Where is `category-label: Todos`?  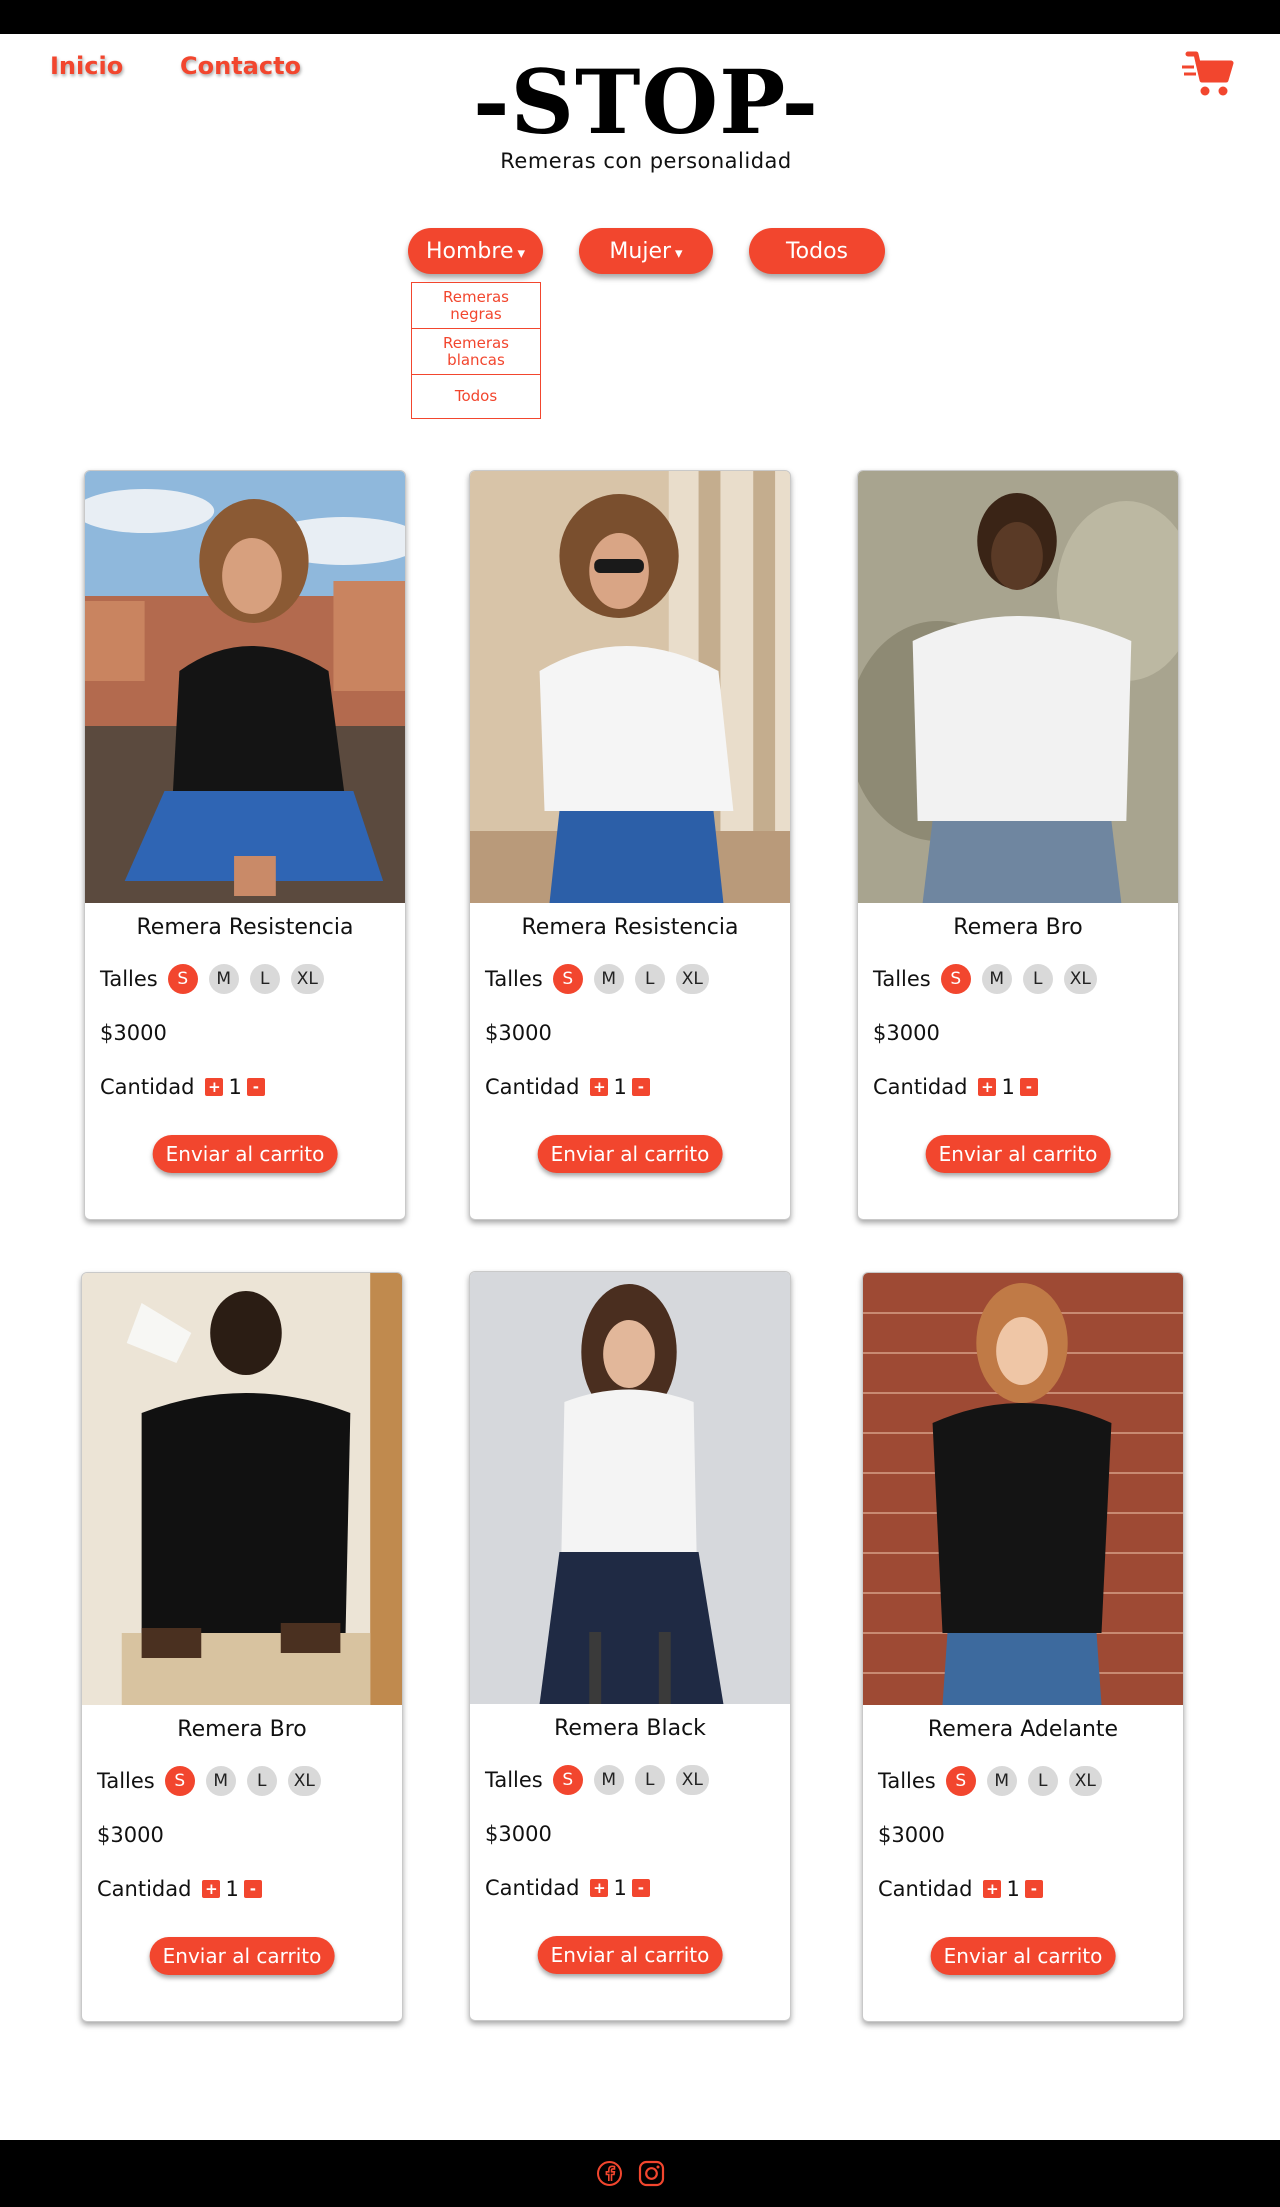 category-label: Todos is located at coordinates (817, 251).